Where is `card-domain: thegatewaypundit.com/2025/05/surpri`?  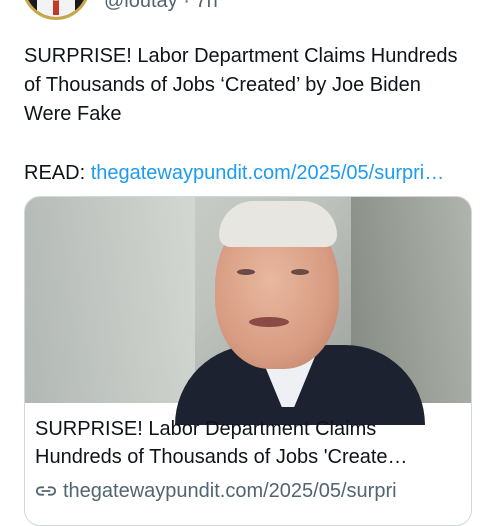 card-domain: thegatewaypundit.com/2025/05/surpri is located at coordinates (250, 491).